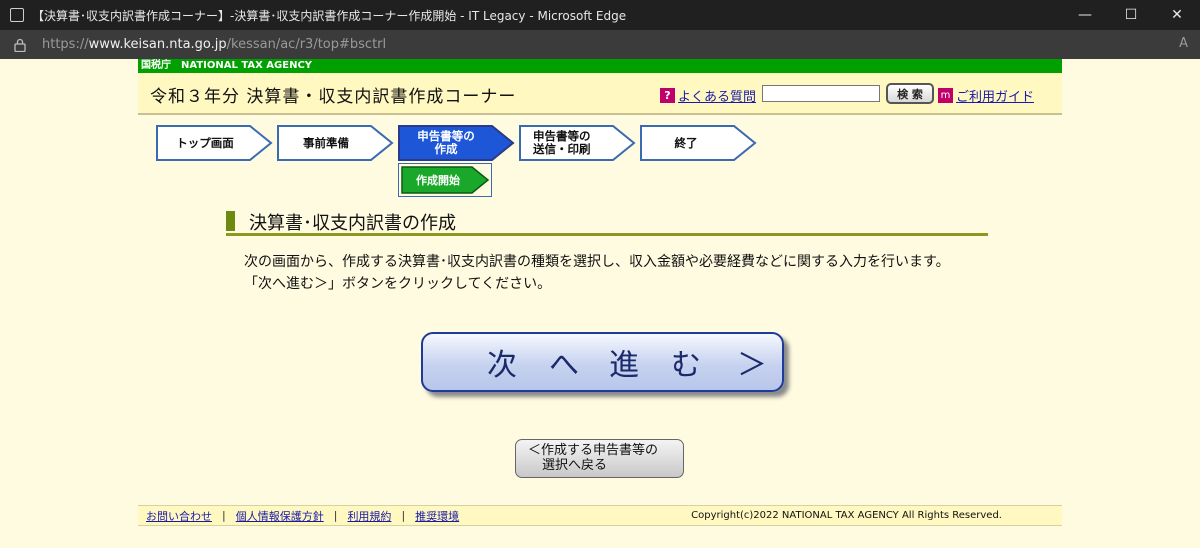 The width and height of the screenshot is (1200, 548). I want to click on next-button-char: む, so click(686, 365).